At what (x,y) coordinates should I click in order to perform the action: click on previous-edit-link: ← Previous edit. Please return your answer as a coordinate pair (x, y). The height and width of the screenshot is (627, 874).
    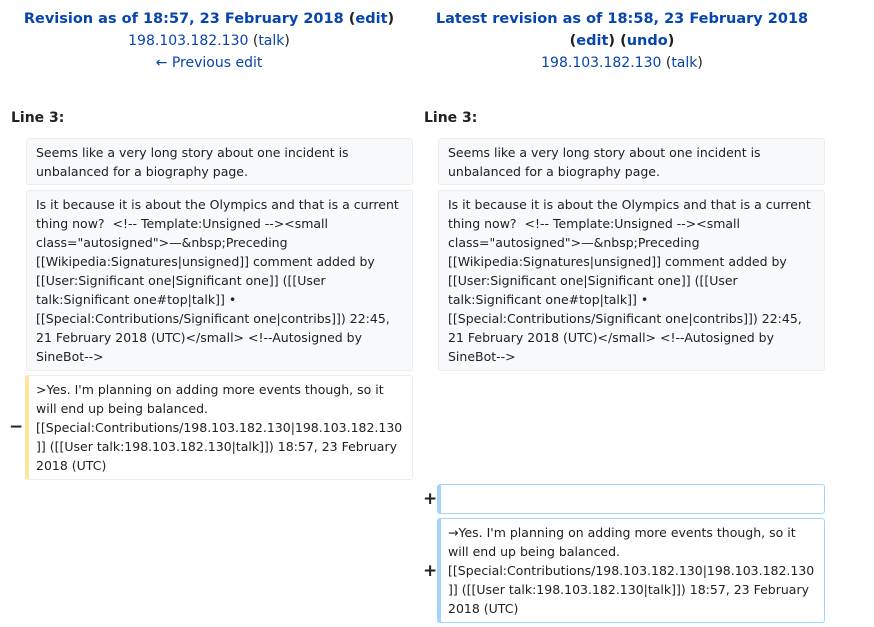
    Looking at the image, I should click on (209, 63).